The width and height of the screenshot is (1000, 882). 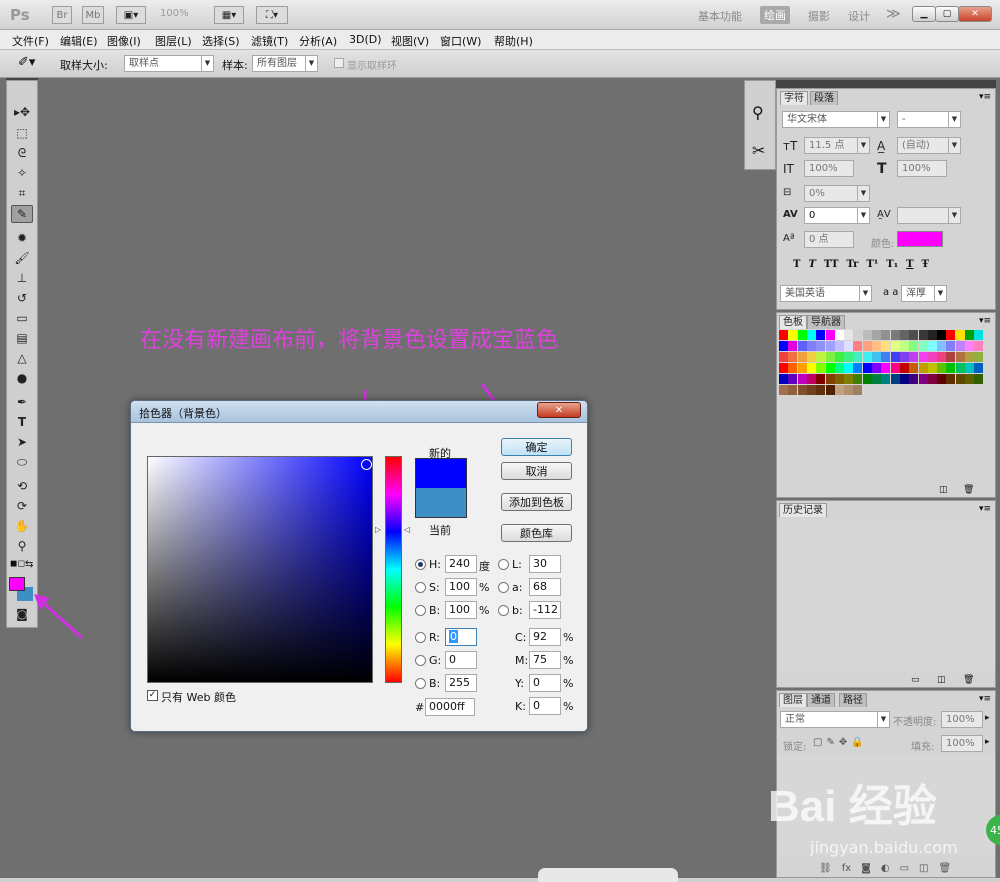 I want to click on tab-channels: 通道, so click(x=821, y=700).